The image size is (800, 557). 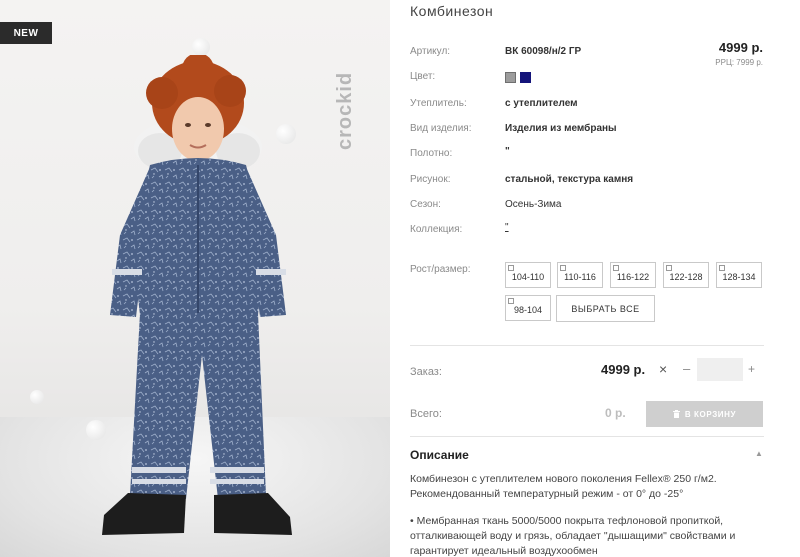 I want to click on product-title: Комбинезон, so click(x=452, y=11).